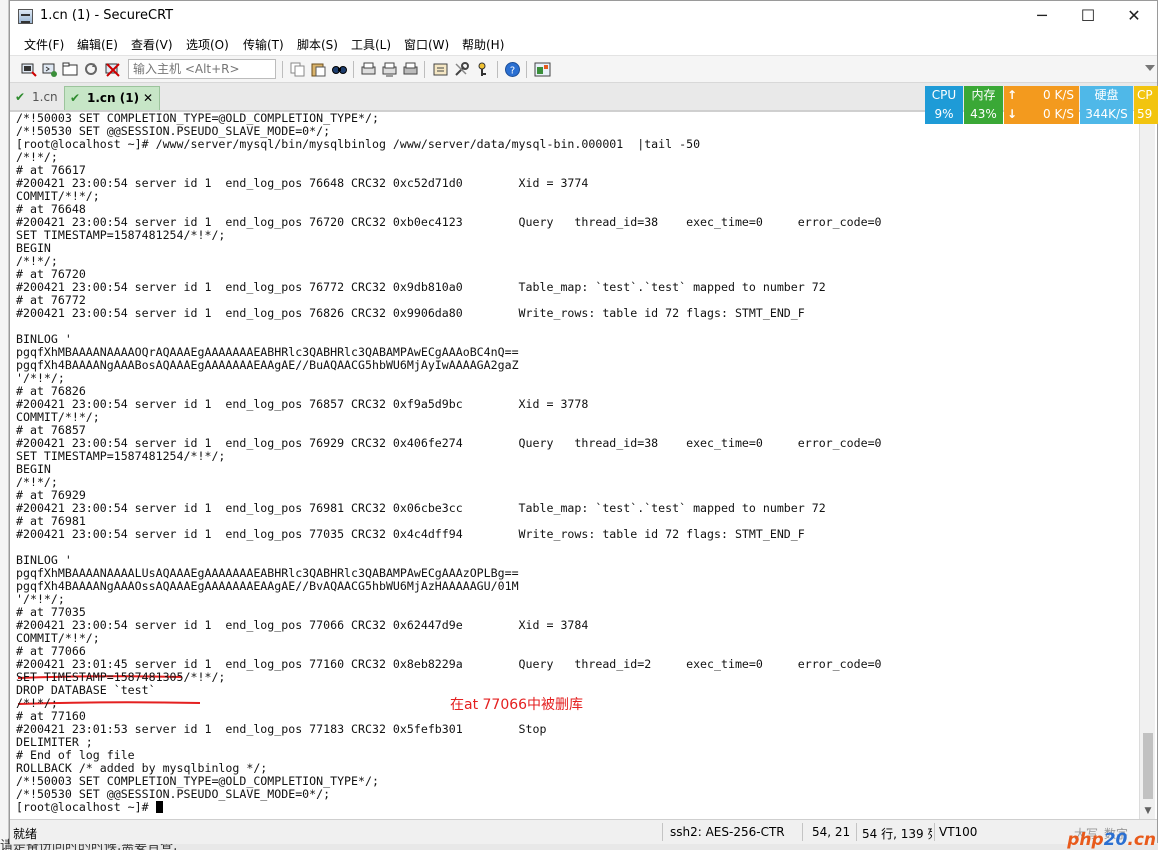 The image size is (1158, 850). I want to click on download-arrow-icon: ↓, so click(1012, 114).